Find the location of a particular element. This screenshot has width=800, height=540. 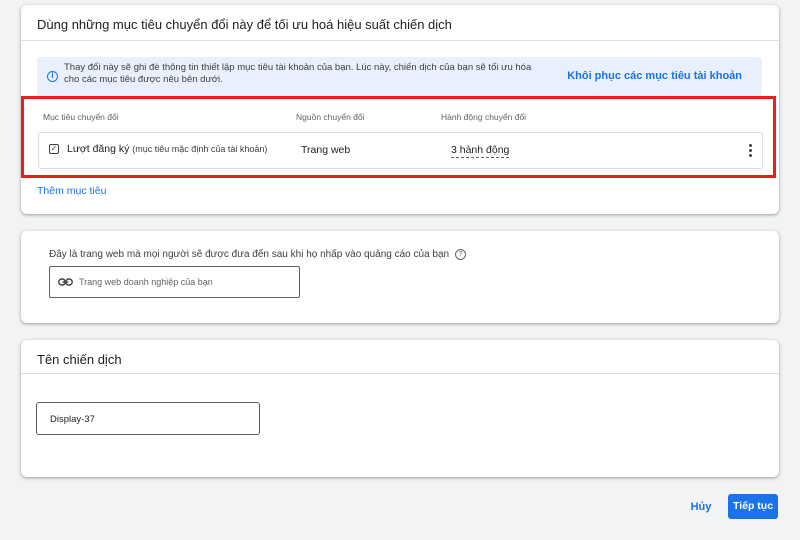

column-header-source: Nguồn chuyển đổi is located at coordinates (330, 117).